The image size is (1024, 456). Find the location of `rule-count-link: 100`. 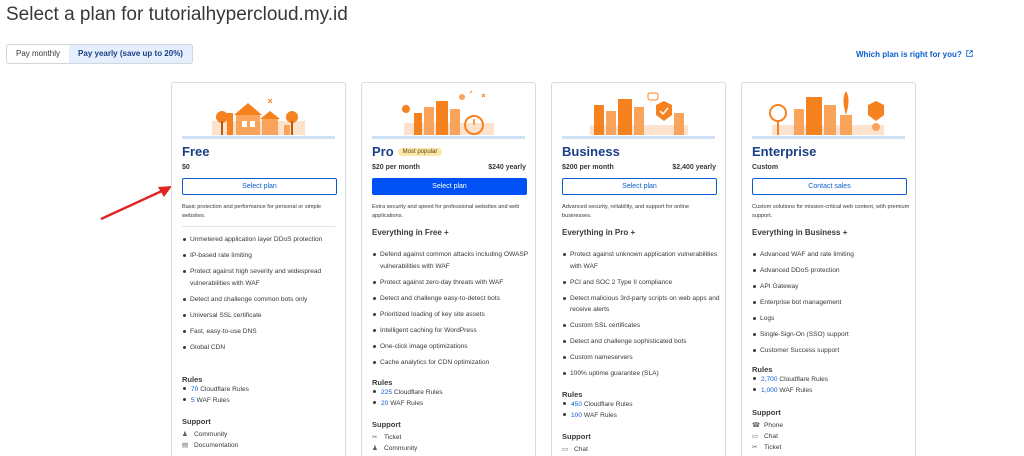

rule-count-link: 100 is located at coordinates (576, 415).